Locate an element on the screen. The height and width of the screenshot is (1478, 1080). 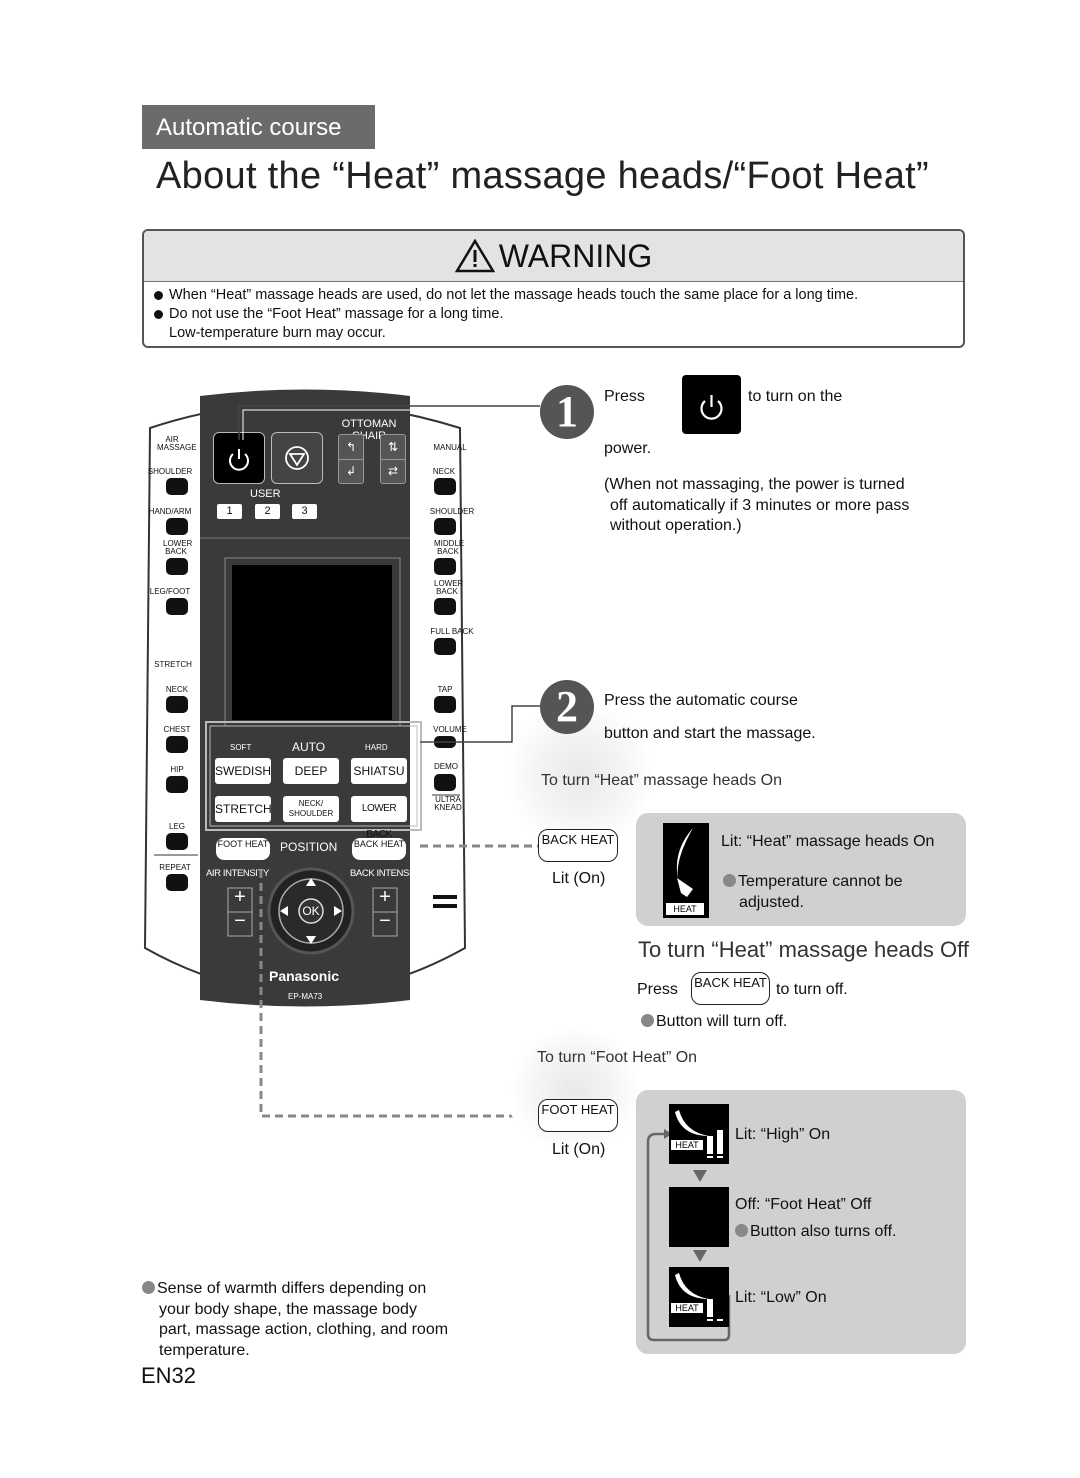
back-heat-pill-off: BACK HEAT is located at coordinates (730, 988).